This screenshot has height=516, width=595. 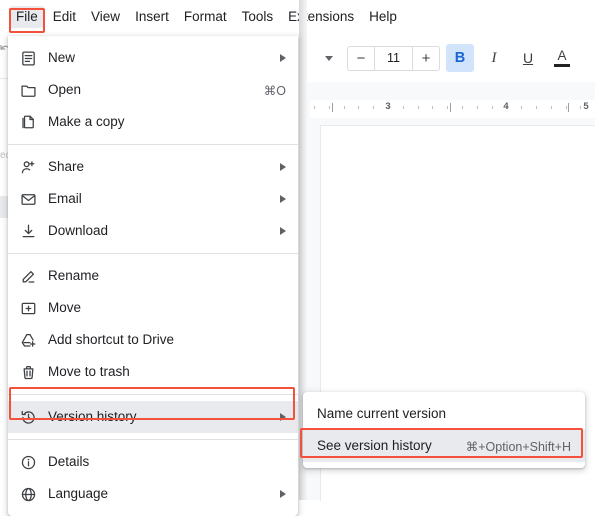 I want to click on menubar-item-help: Help, so click(x=383, y=17).